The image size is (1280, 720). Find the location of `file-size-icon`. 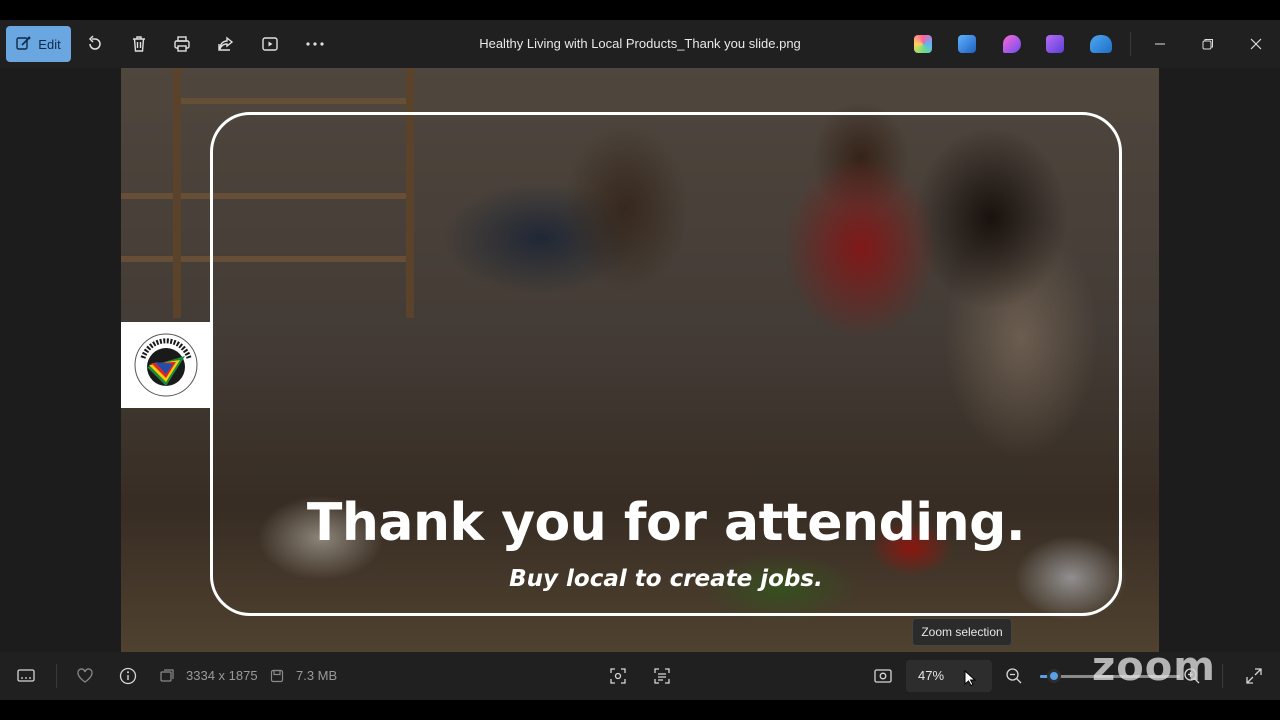

file-size-icon is located at coordinates (277, 676).